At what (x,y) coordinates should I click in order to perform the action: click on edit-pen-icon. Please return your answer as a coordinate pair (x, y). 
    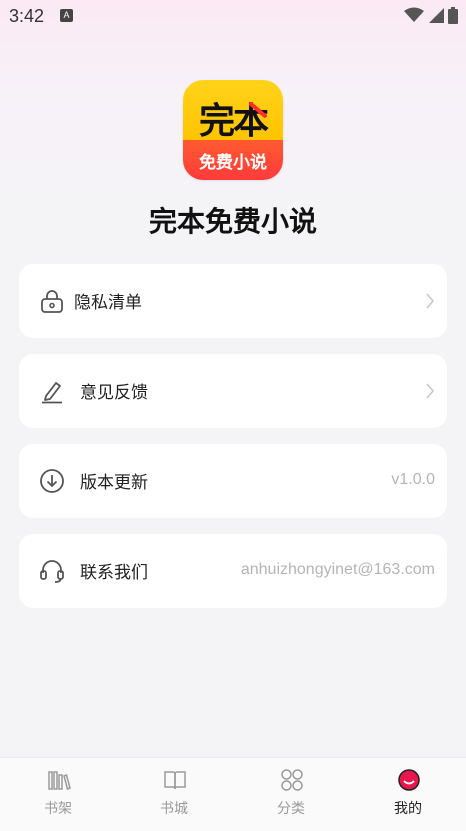
    Looking at the image, I should click on (52, 393).